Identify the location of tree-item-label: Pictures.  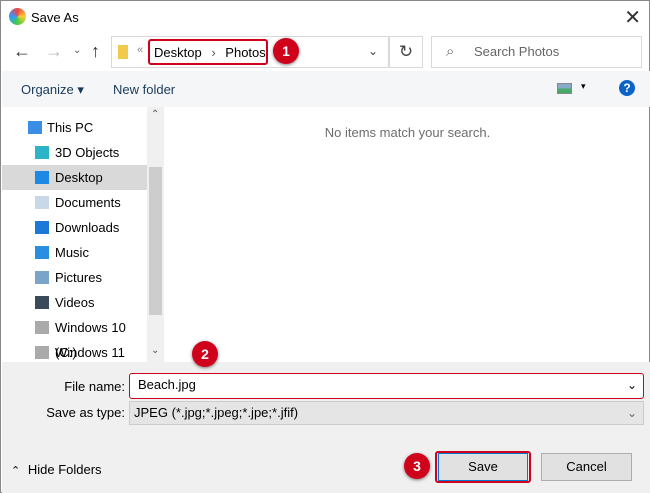
(78, 277).